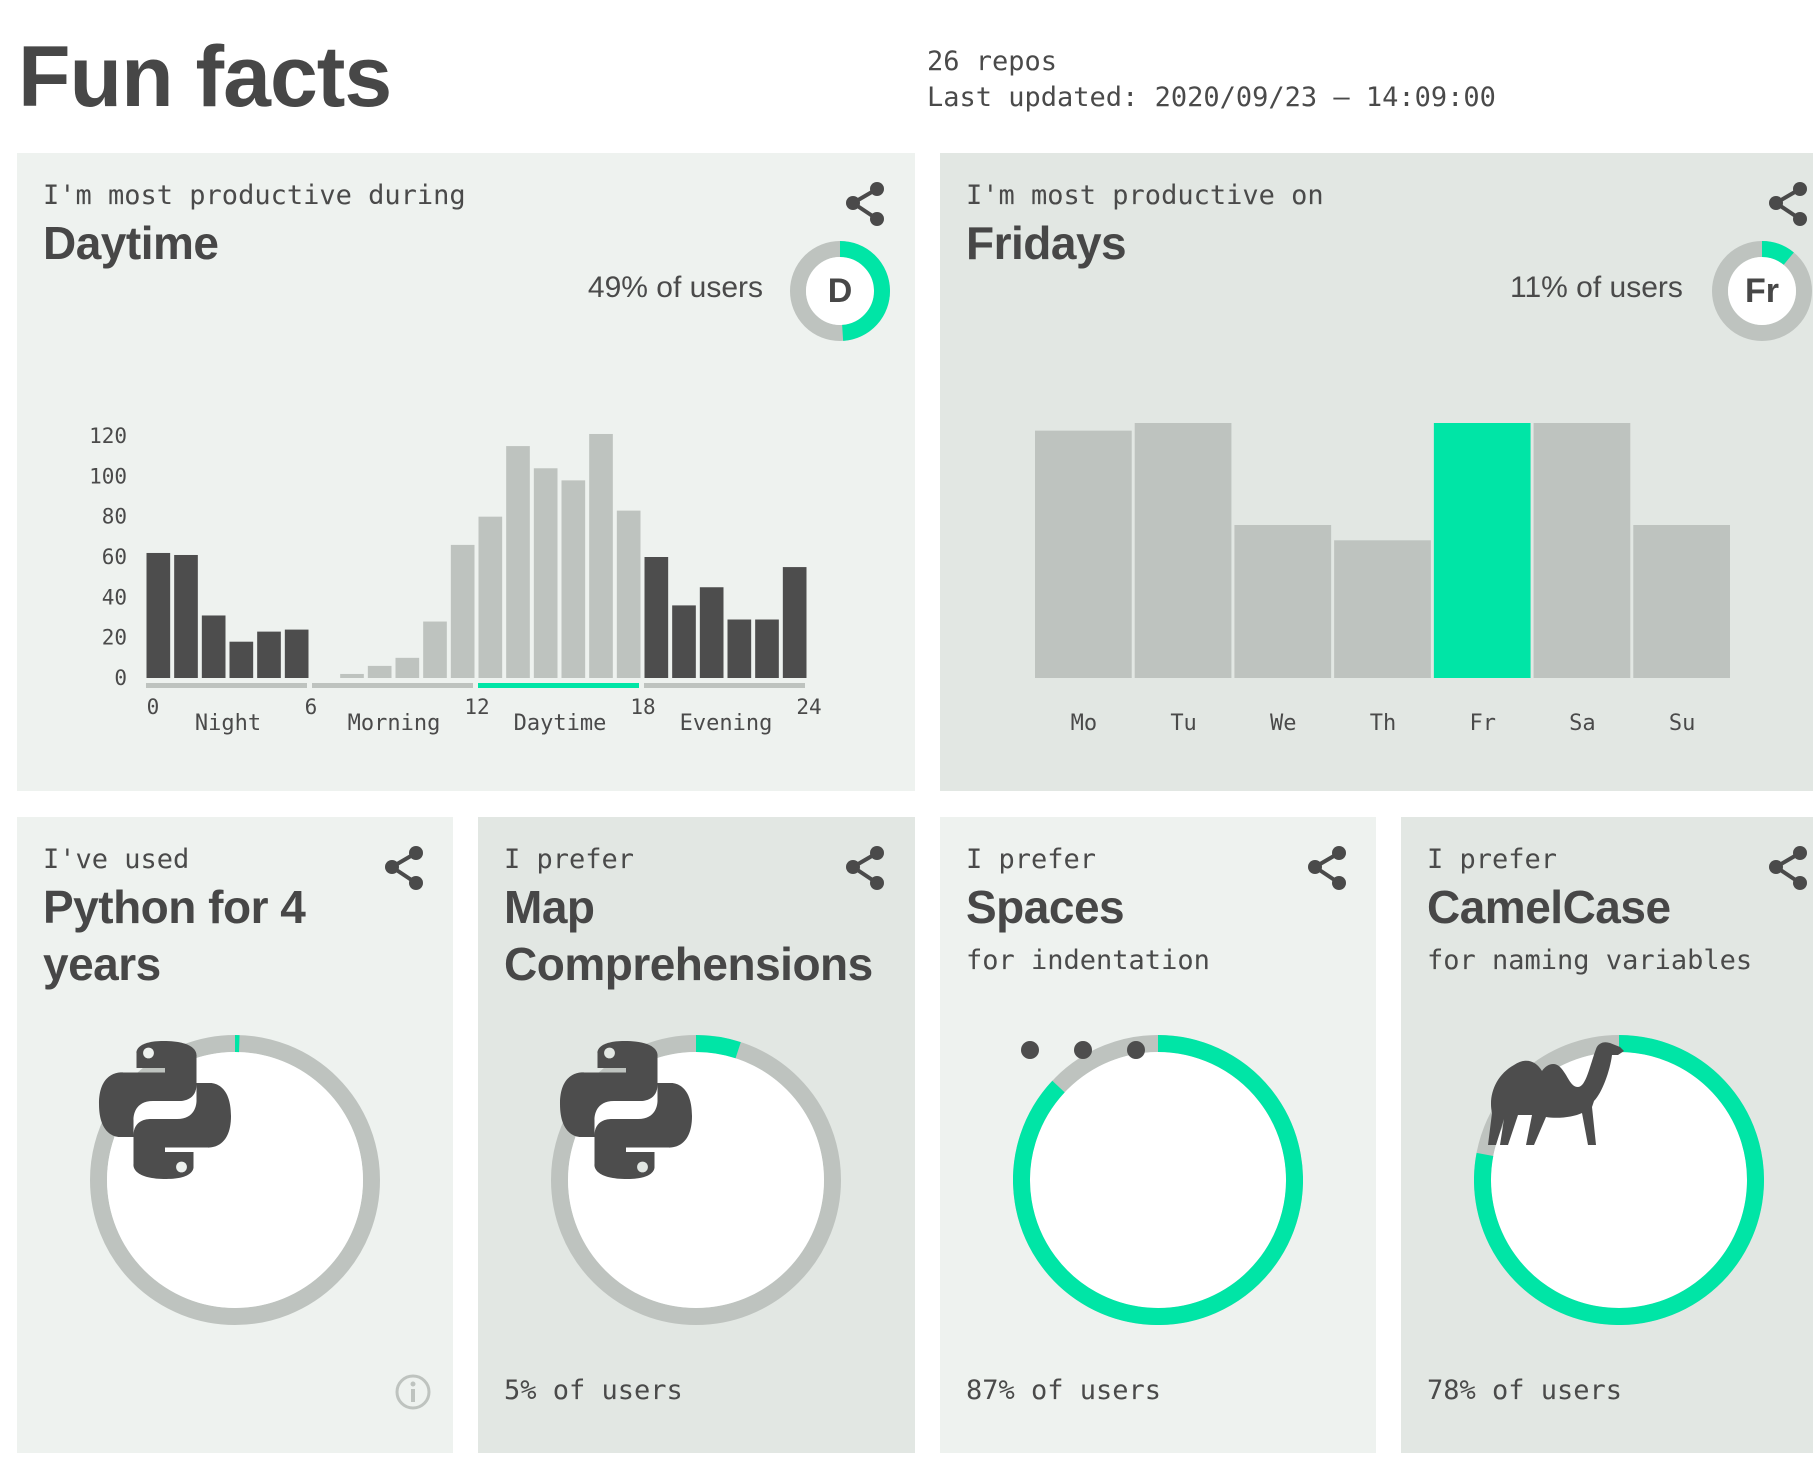  Describe the element at coordinates (153, 707) in the screenshot. I see `x-tick-label: 0` at that location.